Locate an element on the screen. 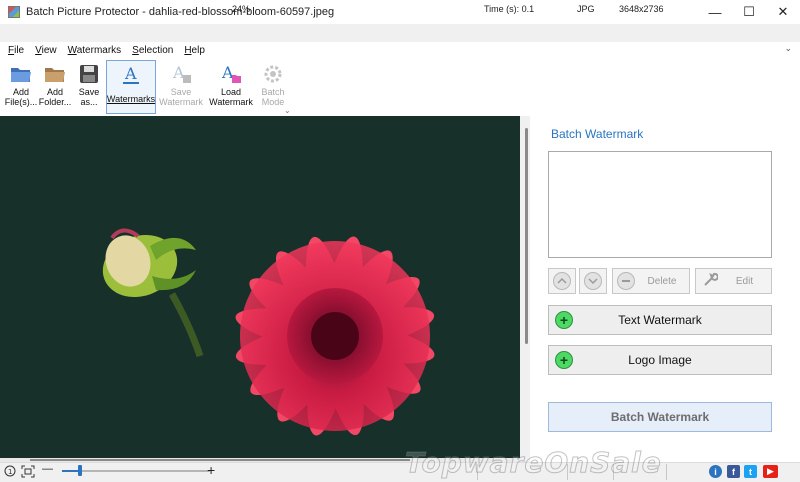 Image resolution: width=800 pixels, height=482 pixels. floppy-disk-icon is located at coordinates (89, 74).